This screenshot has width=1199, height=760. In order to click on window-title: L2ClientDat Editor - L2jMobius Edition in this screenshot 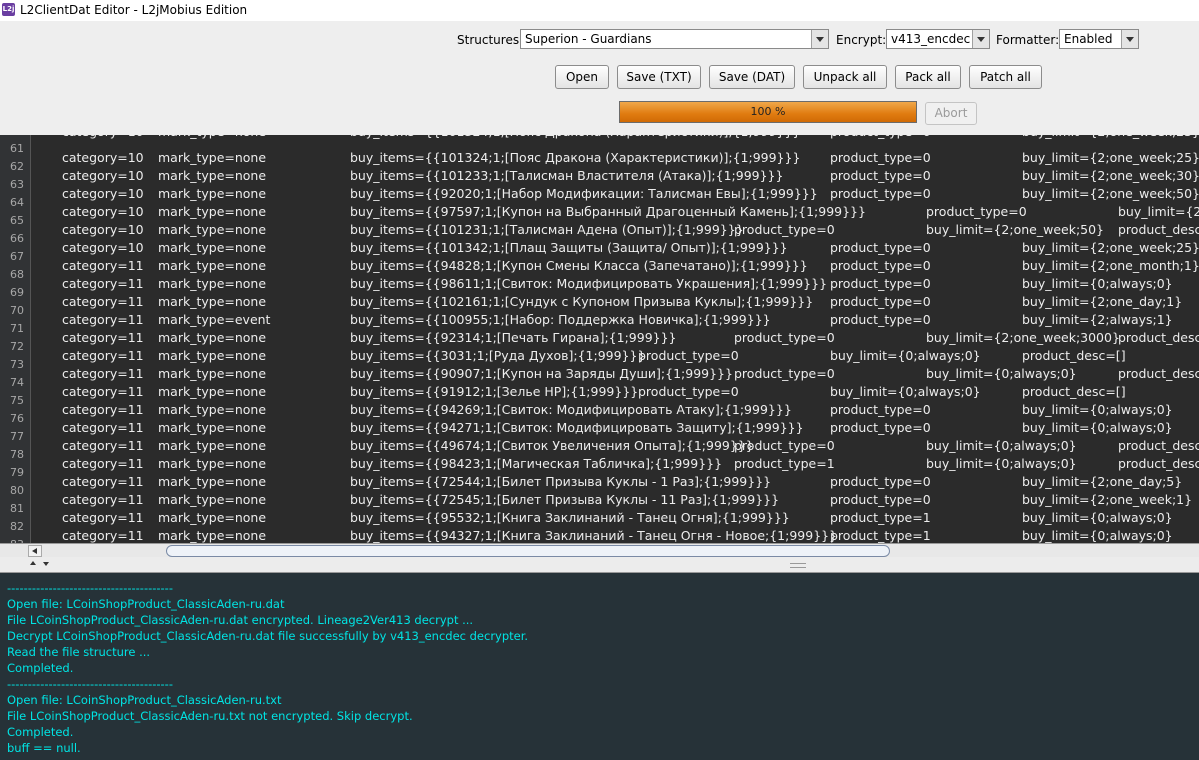, I will do `click(134, 10)`.